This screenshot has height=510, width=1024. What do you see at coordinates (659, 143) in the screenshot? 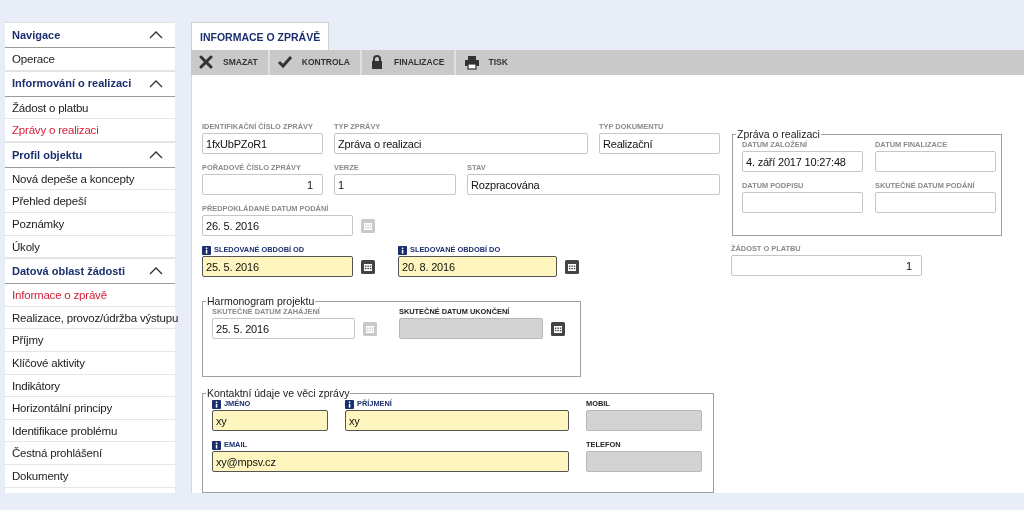
I see `input-field: Realizační` at bounding box center [659, 143].